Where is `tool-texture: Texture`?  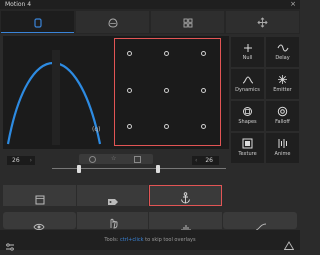 tool-texture: Texture is located at coordinates (247, 148).